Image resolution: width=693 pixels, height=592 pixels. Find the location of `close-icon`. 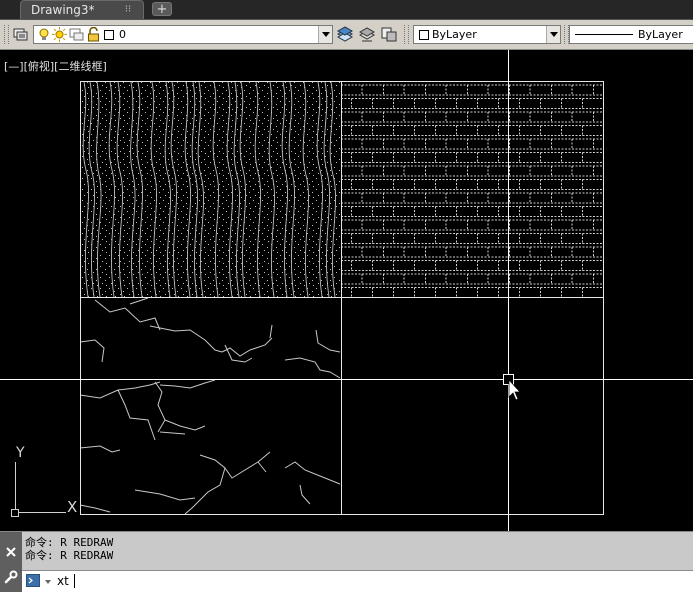

close-icon is located at coordinates (11, 552).